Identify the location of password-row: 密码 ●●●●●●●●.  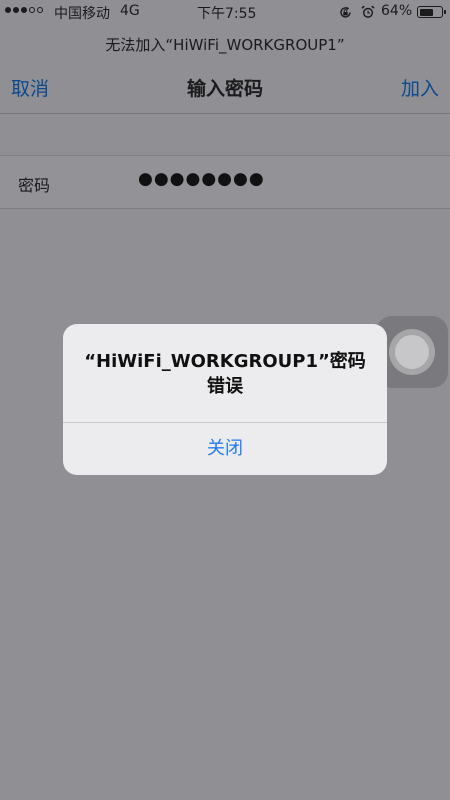
(225, 182).